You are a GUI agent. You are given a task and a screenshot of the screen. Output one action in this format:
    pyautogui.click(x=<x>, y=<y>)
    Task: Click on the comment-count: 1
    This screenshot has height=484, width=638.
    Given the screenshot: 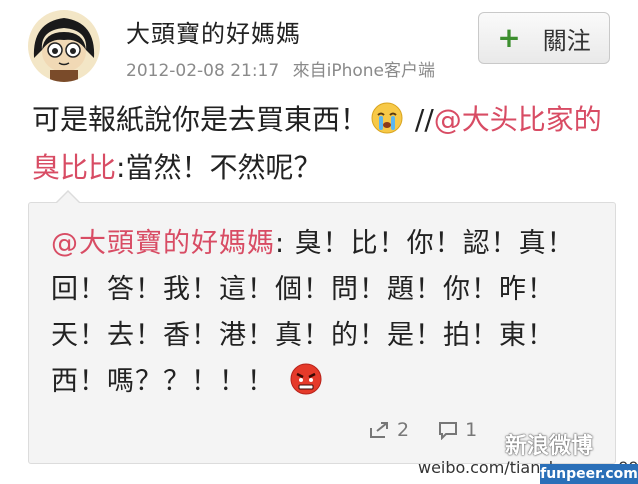 What is the action you would take?
    pyautogui.click(x=471, y=430)
    